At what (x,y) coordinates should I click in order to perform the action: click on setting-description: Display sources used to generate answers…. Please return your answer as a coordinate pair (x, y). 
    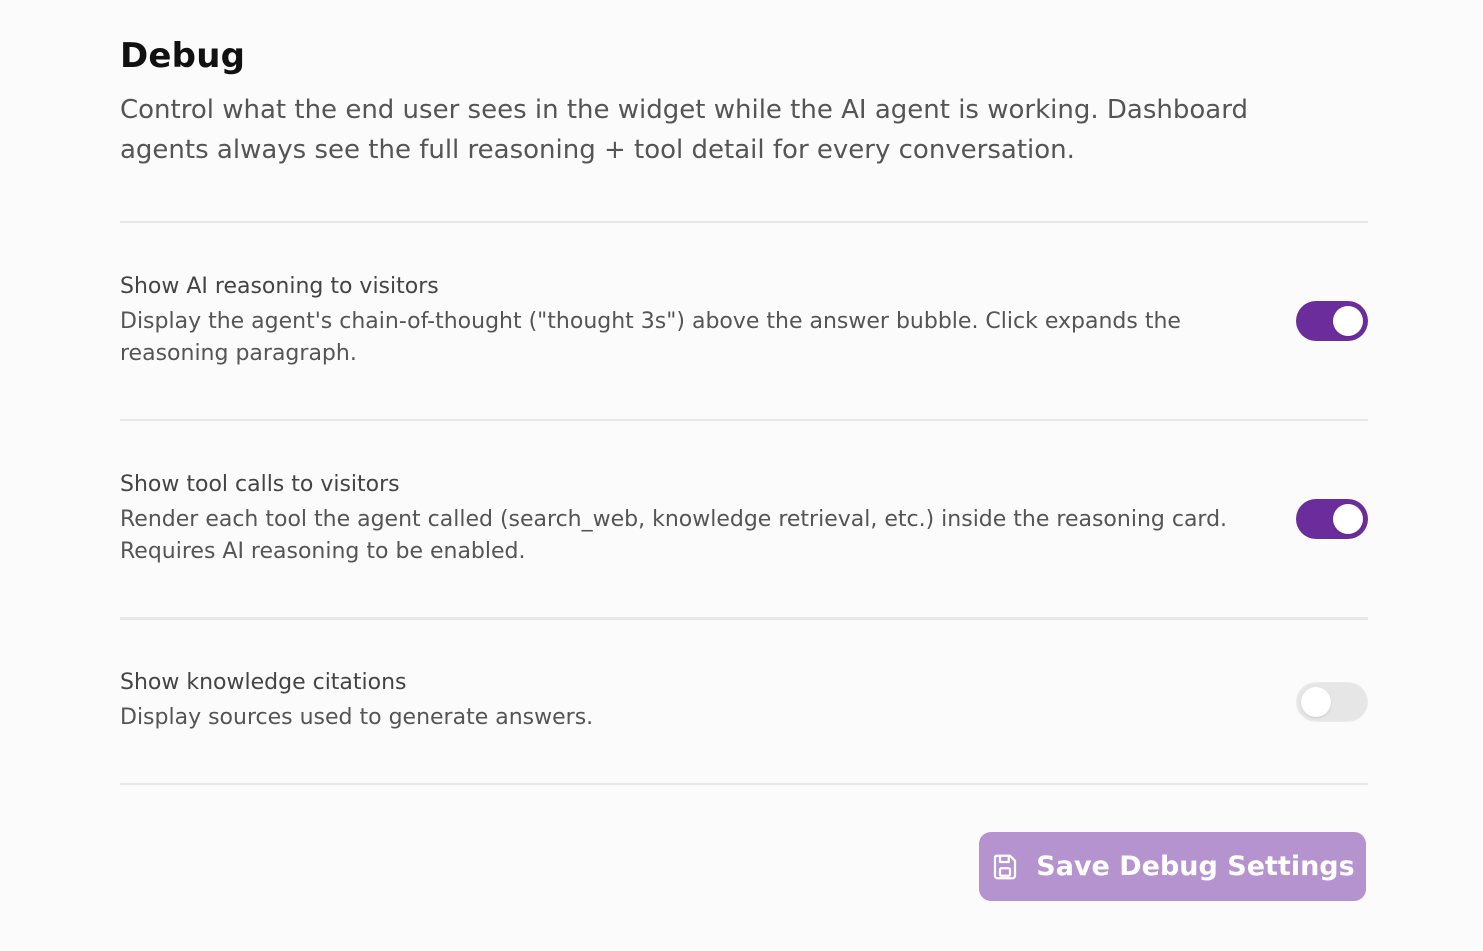
    Looking at the image, I should click on (357, 717).